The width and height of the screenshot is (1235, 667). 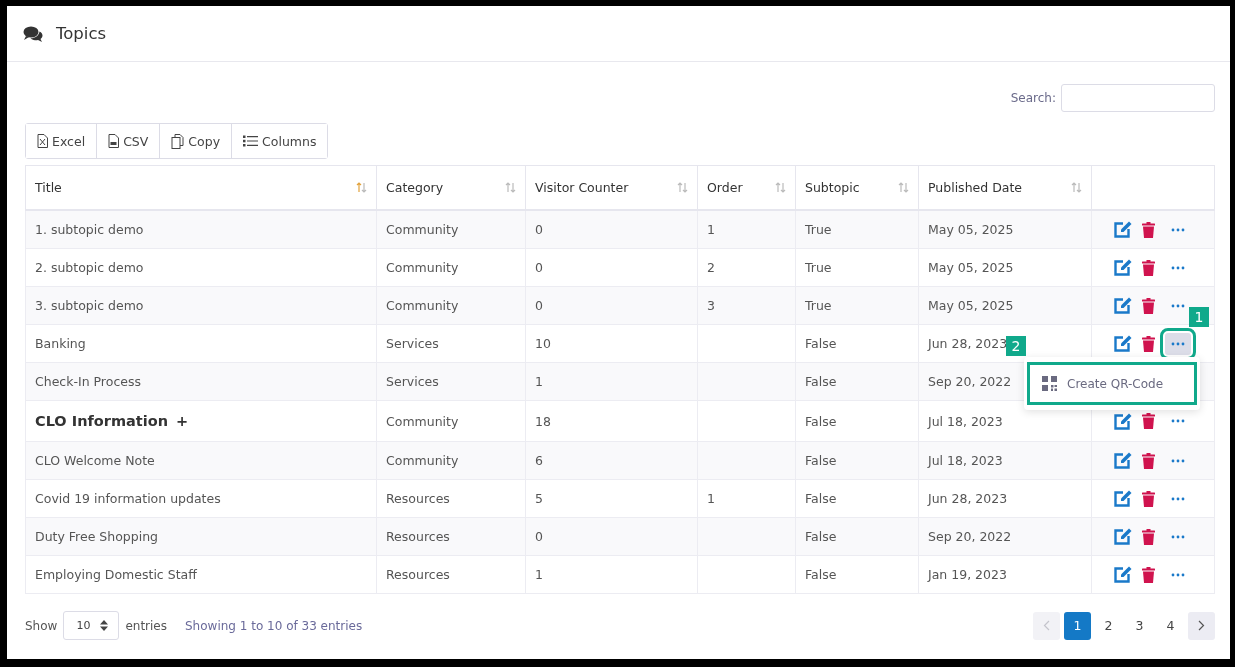 I want to click on next-page-button, so click(x=1201, y=625).